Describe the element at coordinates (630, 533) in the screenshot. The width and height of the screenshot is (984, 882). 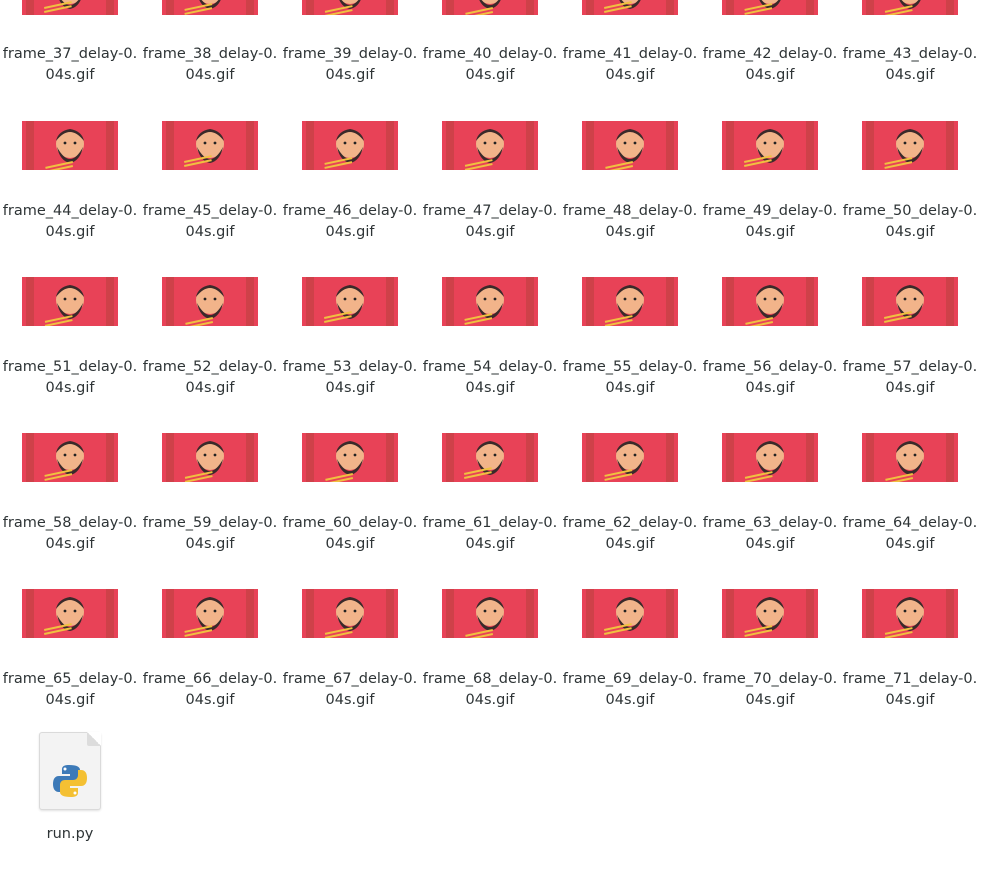
I see `file-name-label: frame_62_delay-0.04s.gif` at that location.